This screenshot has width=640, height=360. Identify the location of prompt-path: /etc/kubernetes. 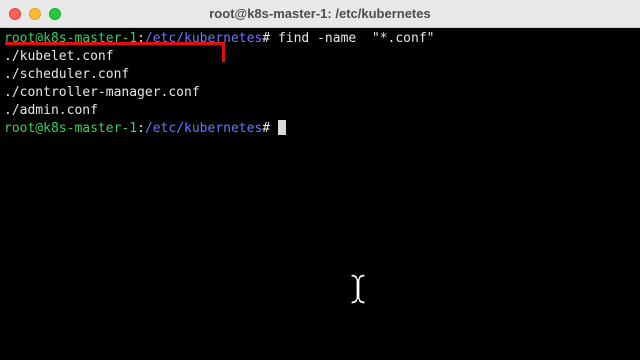
(203, 128).